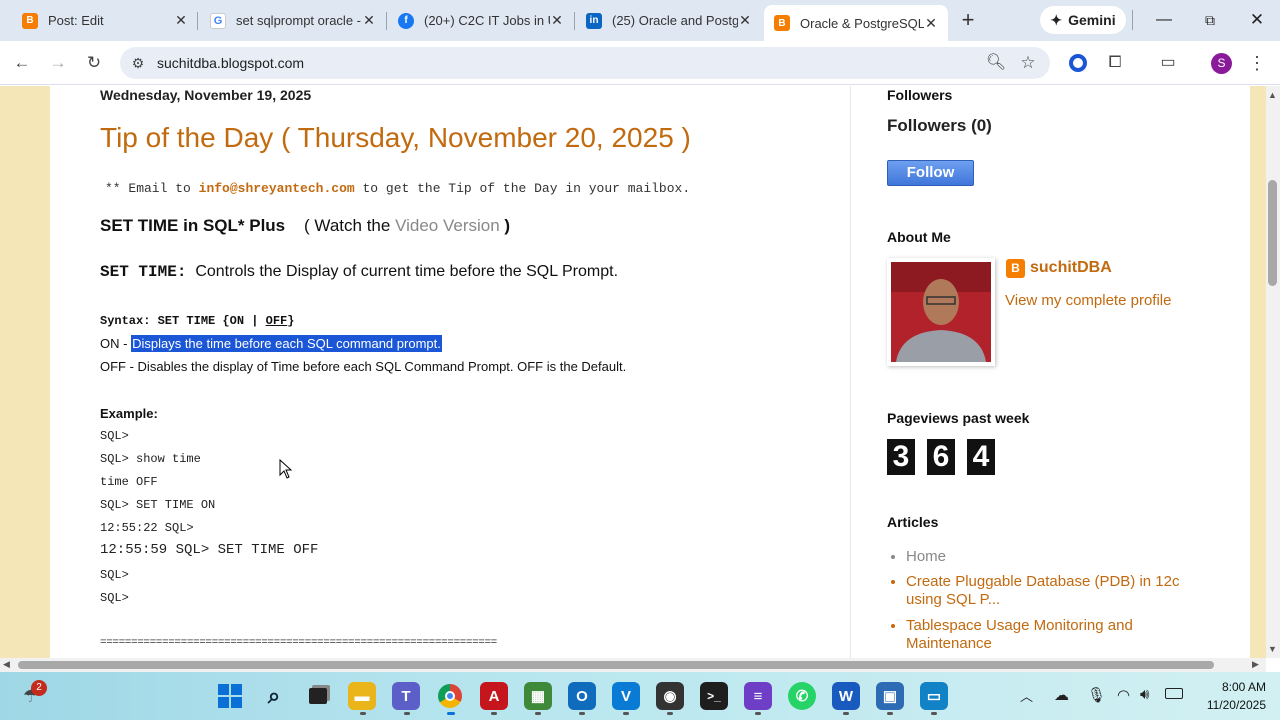  Describe the element at coordinates (1230, 705) in the screenshot. I see `clock-date: 11/20/2025` at that location.